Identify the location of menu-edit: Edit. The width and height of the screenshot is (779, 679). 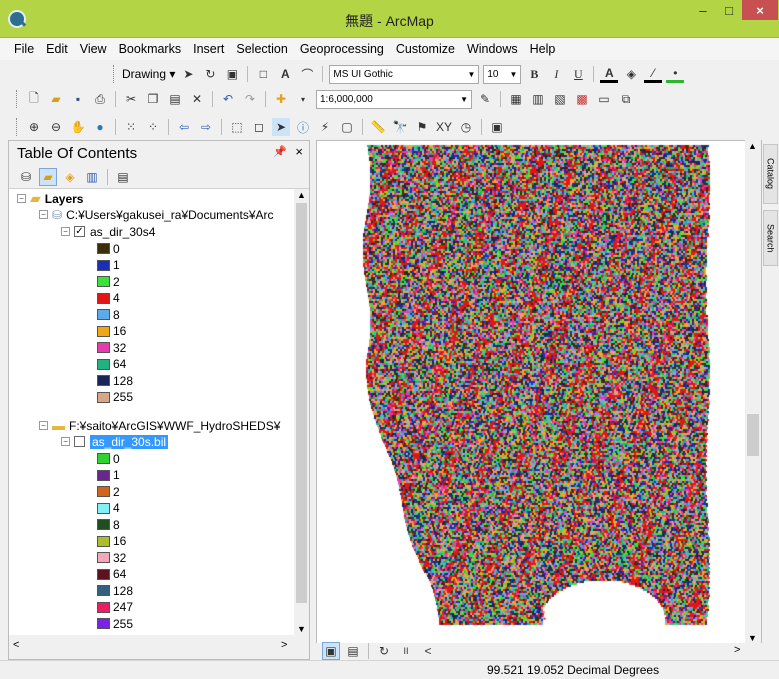
(57, 49).